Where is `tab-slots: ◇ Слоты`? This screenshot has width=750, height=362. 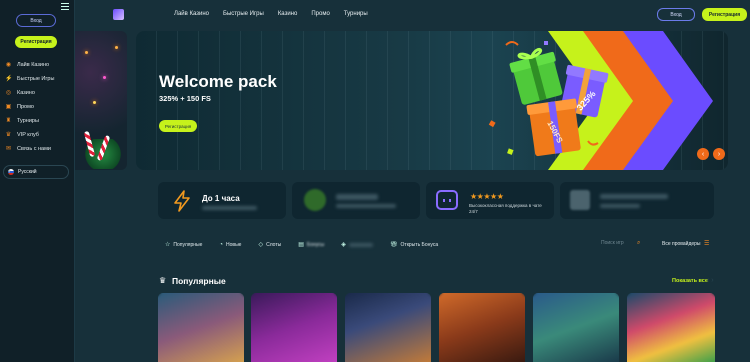
tab-slots: ◇ Слоты is located at coordinates (270, 245).